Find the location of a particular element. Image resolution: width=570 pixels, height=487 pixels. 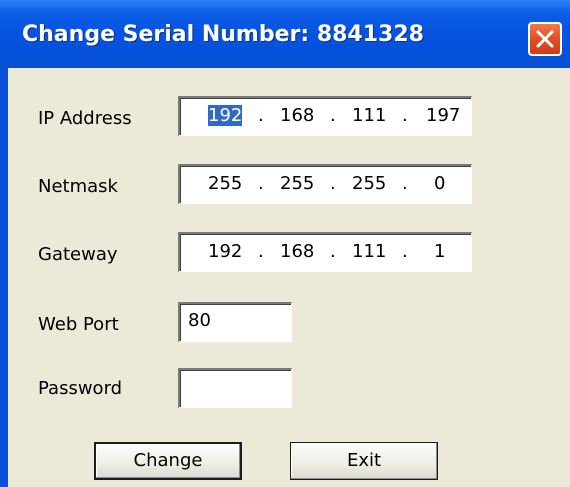

ip-address-octet-1: 192 is located at coordinates (225, 115).